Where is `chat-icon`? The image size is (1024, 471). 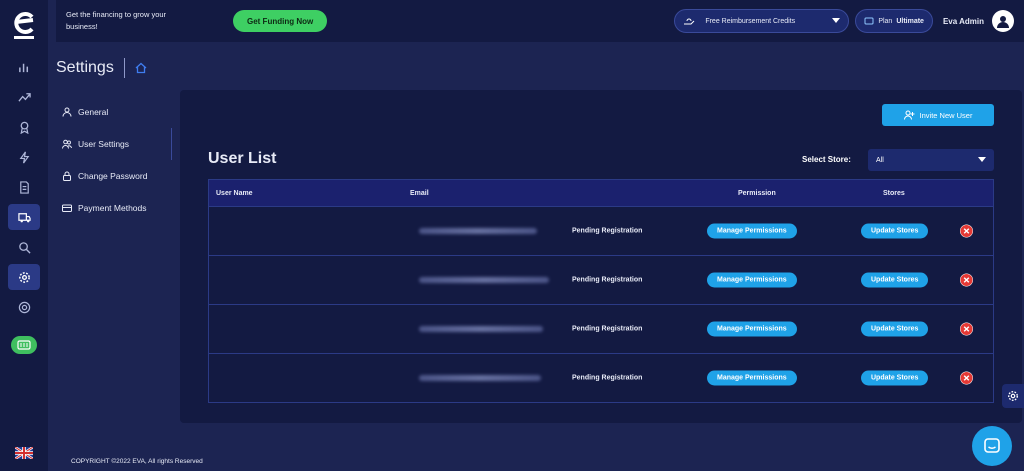
chat-icon is located at coordinates (992, 445).